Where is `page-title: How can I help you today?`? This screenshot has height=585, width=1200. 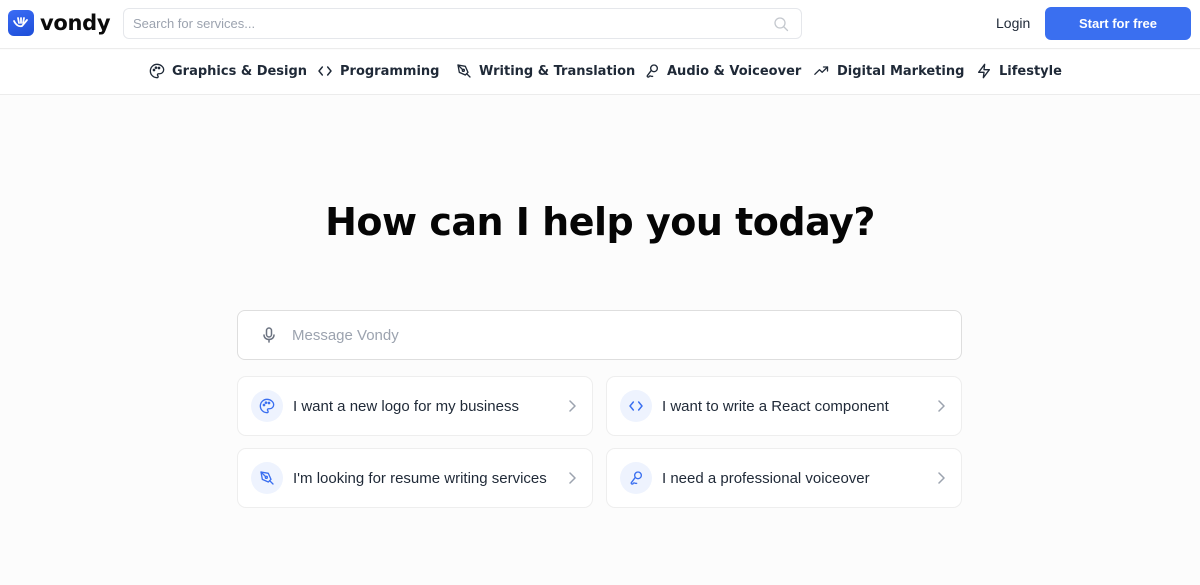
page-title: How can I help you today? is located at coordinates (600, 222).